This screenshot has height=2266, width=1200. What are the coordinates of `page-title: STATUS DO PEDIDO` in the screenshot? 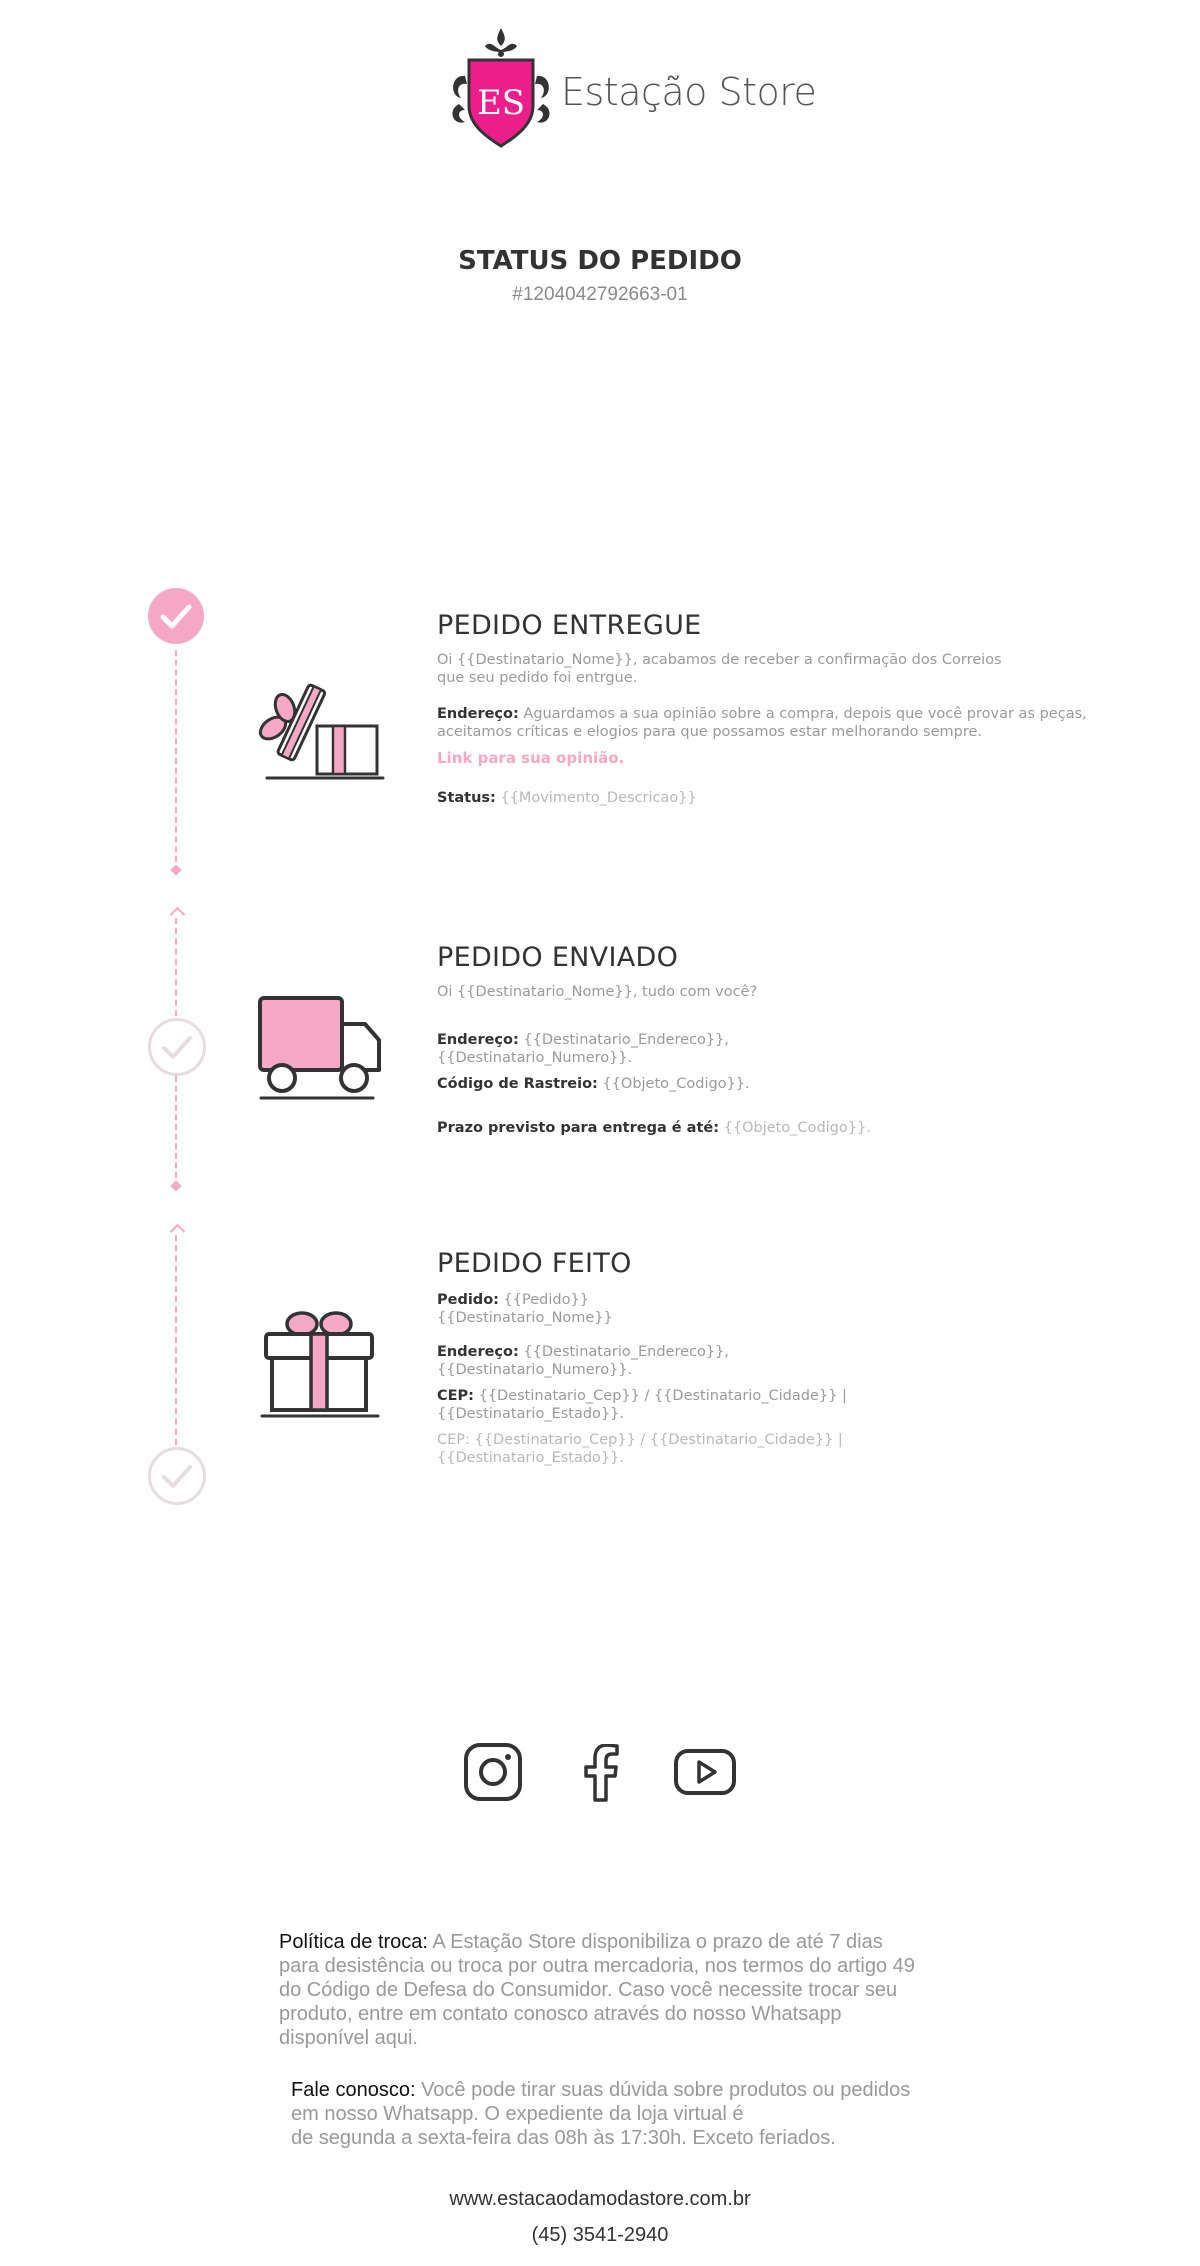 It's located at (600, 261).